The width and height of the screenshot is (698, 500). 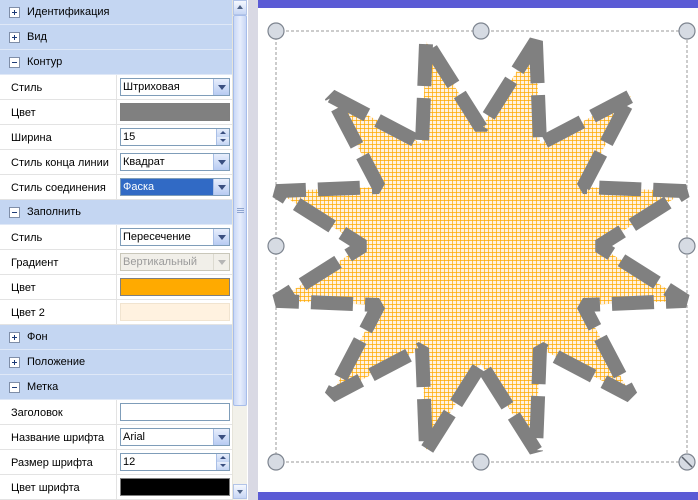 What do you see at coordinates (116, 112) in the screenshot?
I see `prop-contour-color: Цвет` at bounding box center [116, 112].